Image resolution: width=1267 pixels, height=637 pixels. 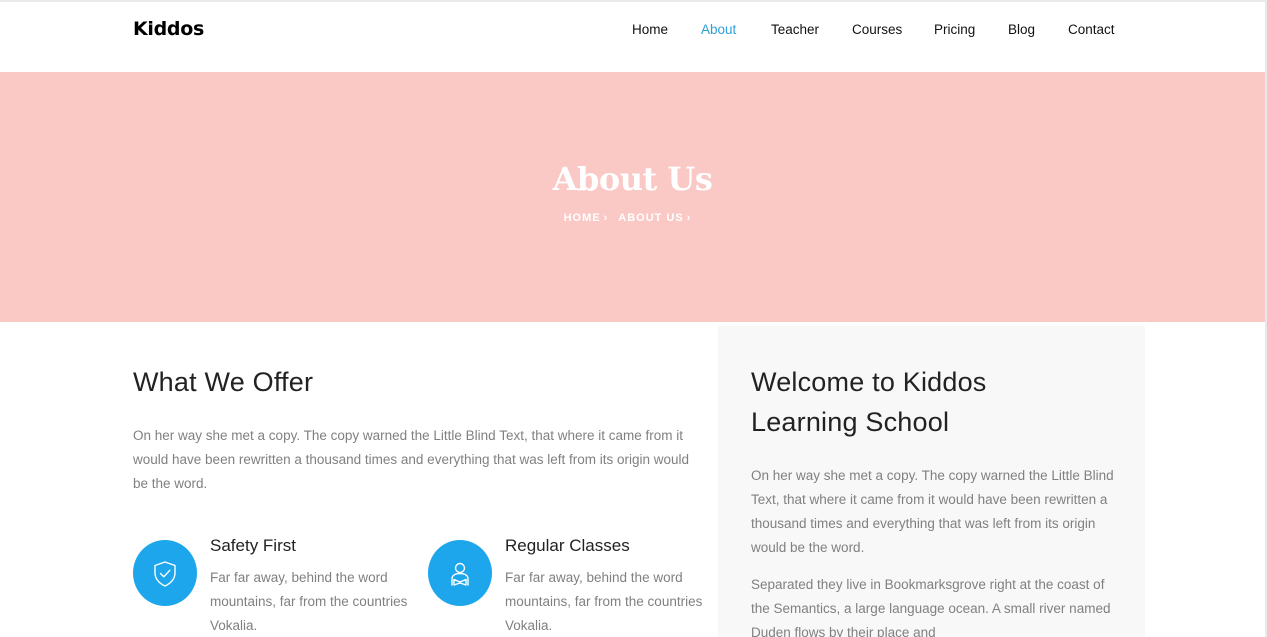 I want to click on breadcrumb: HOME › ABOUT US ›, so click(x=632, y=218).